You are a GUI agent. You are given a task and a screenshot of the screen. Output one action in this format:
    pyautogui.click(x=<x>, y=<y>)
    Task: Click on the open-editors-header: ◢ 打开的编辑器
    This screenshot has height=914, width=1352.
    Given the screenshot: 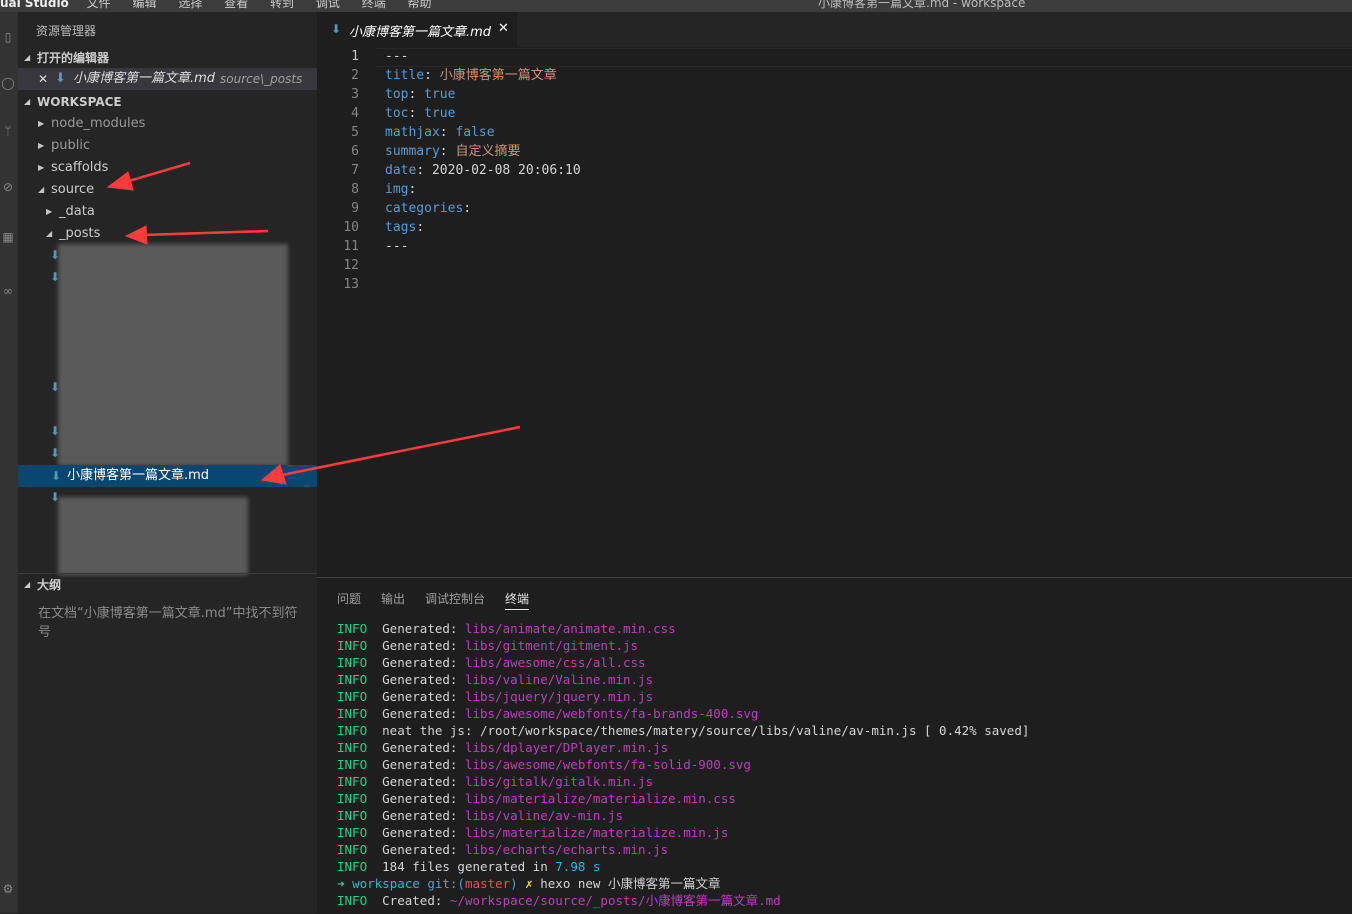 What is the action you would take?
    pyautogui.click(x=167, y=58)
    